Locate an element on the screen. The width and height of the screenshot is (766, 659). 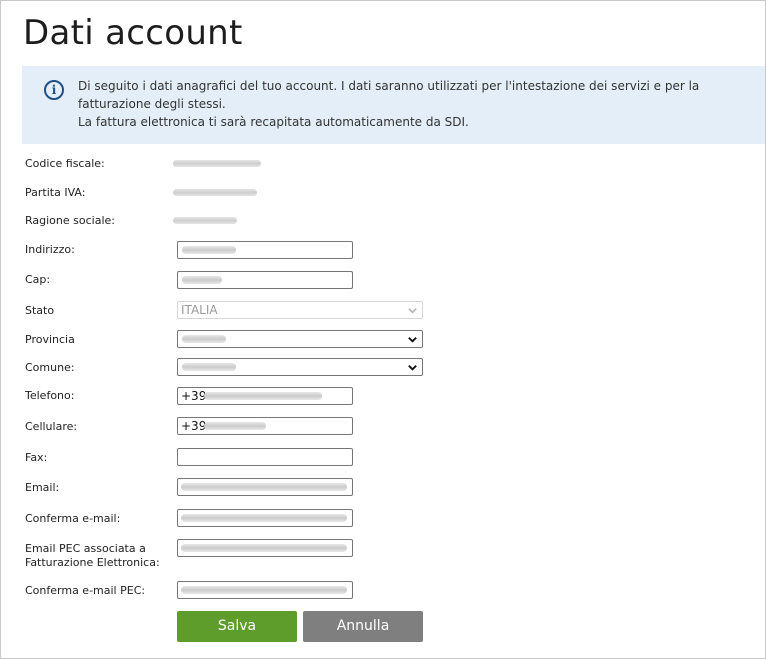
provincia-select is located at coordinates (300, 339).